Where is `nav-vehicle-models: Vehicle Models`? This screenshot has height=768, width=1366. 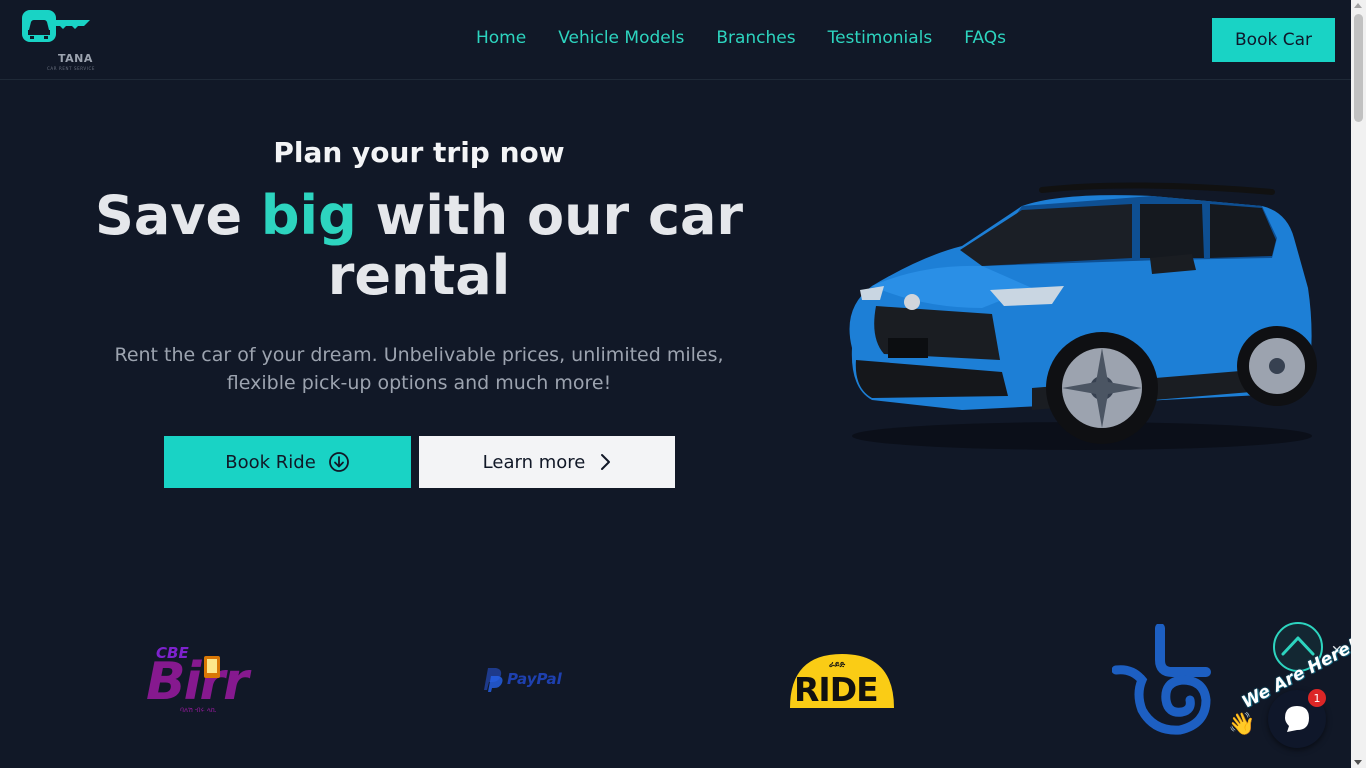 nav-vehicle-models: Vehicle Models is located at coordinates (621, 38).